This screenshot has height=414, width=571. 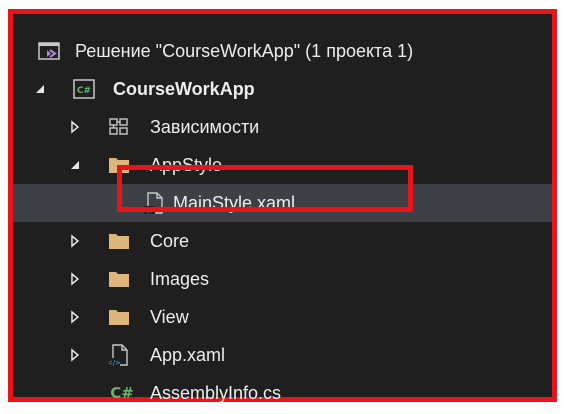 I want to click on tree-item-label: AssemblyInfo.cs, so click(x=216, y=392).